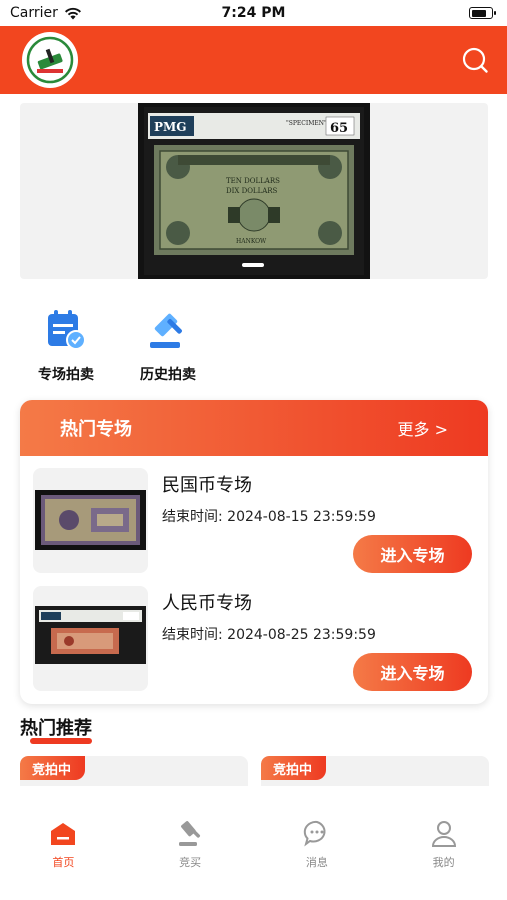  What do you see at coordinates (253, 13) in the screenshot?
I see `status-bar: Carrier 7:24 PM` at bounding box center [253, 13].